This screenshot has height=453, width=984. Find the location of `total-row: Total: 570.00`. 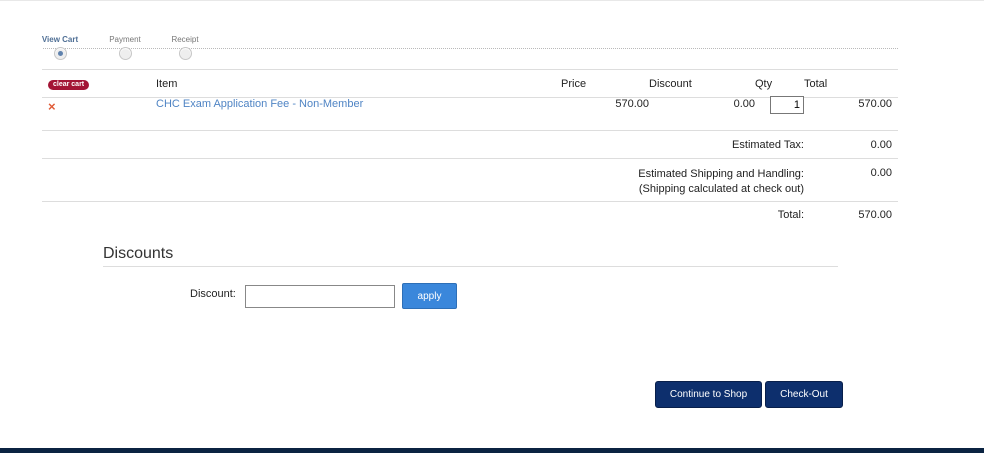

total-row: Total: 570.00 is located at coordinates (470, 215).